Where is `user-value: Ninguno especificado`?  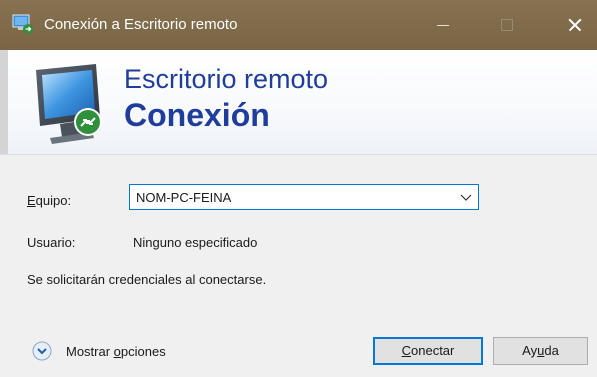 user-value: Ninguno especificado is located at coordinates (195, 242).